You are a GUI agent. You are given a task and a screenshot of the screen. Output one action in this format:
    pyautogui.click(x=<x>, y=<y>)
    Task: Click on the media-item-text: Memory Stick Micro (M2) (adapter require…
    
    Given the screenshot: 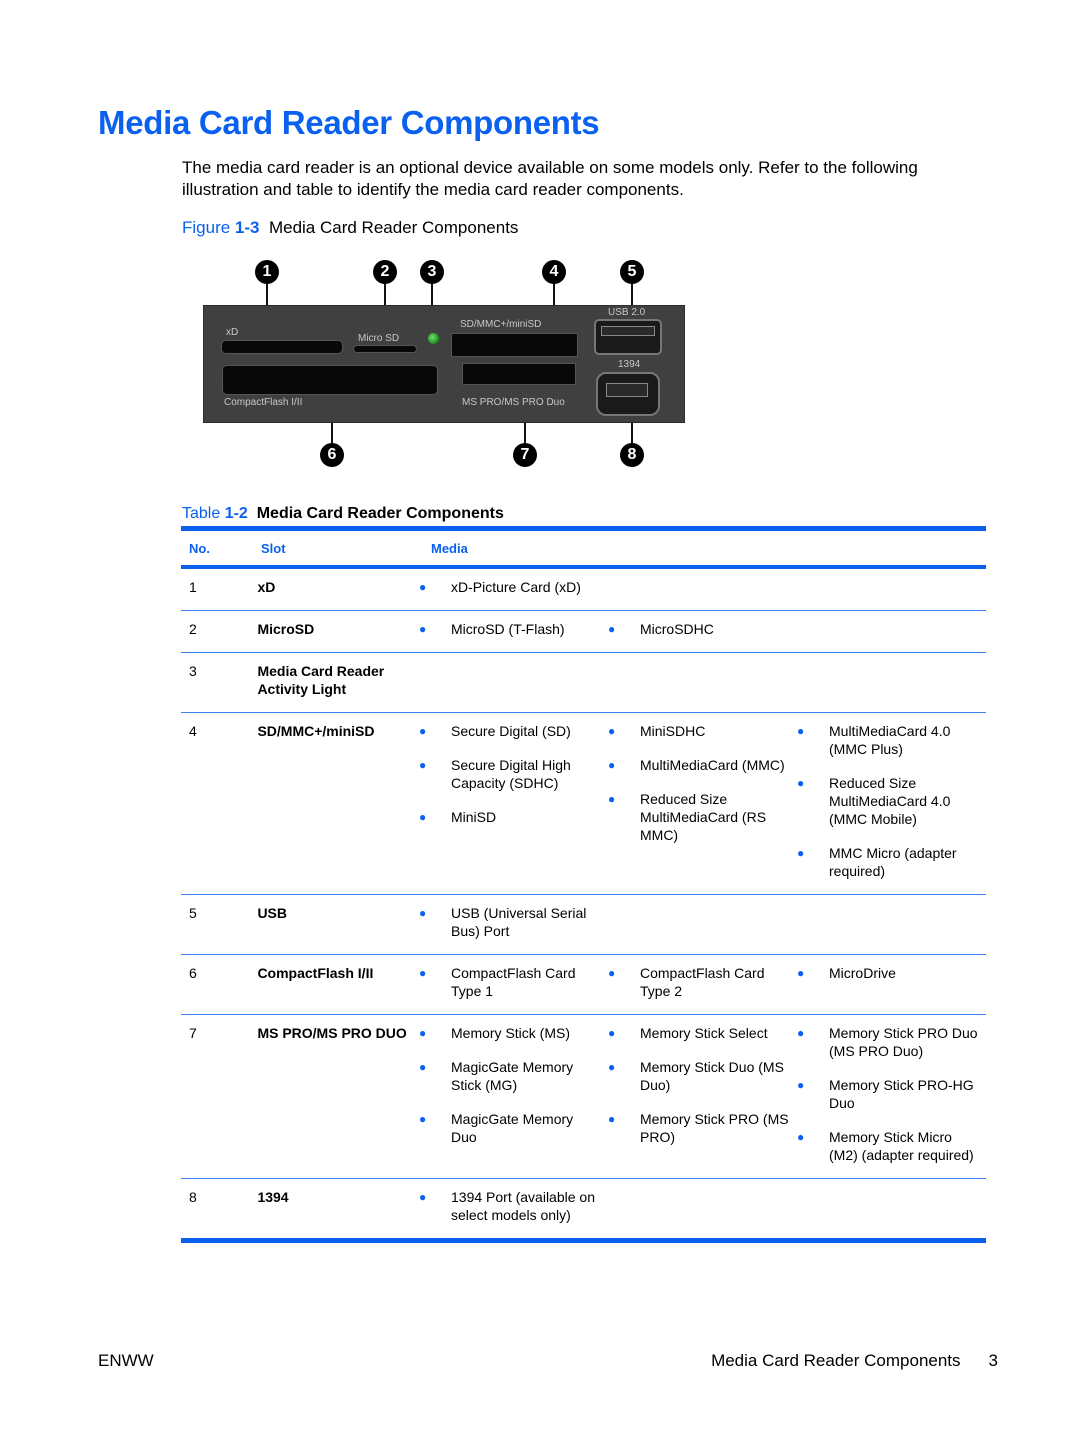 What is the action you would take?
    pyautogui.click(x=901, y=1146)
    